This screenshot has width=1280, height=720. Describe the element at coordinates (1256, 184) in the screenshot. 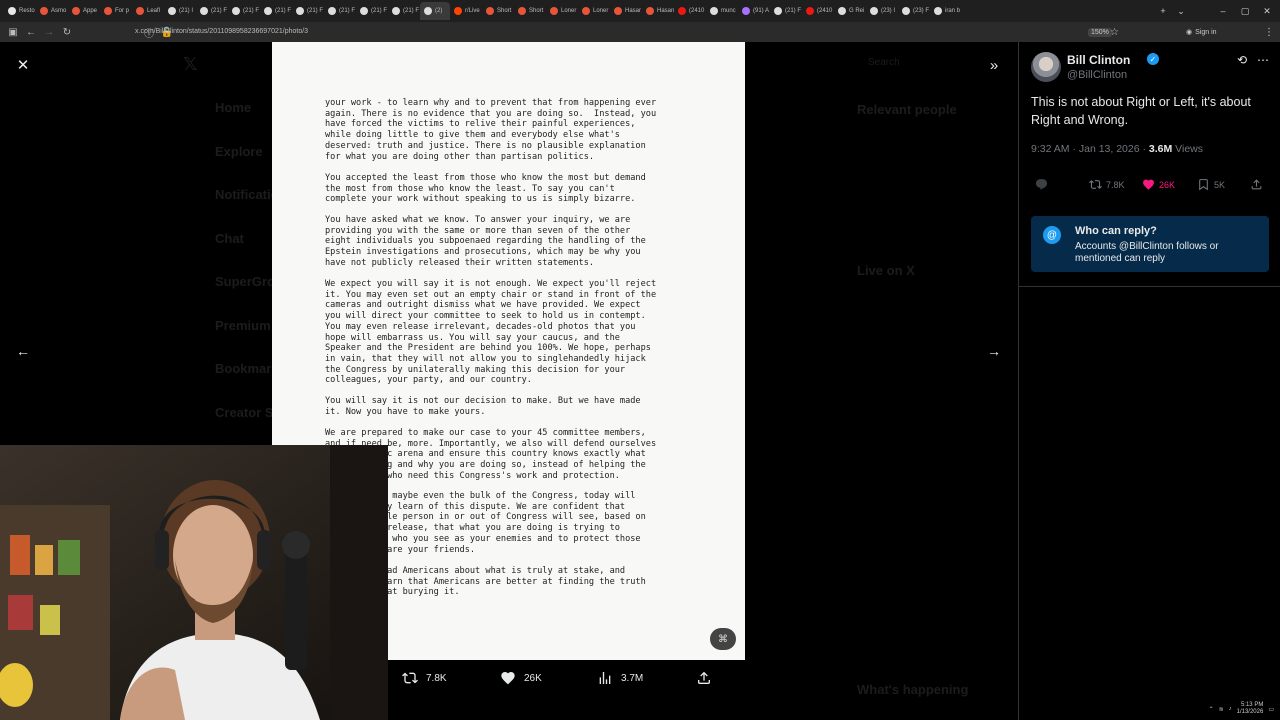

I see `share-button` at that location.